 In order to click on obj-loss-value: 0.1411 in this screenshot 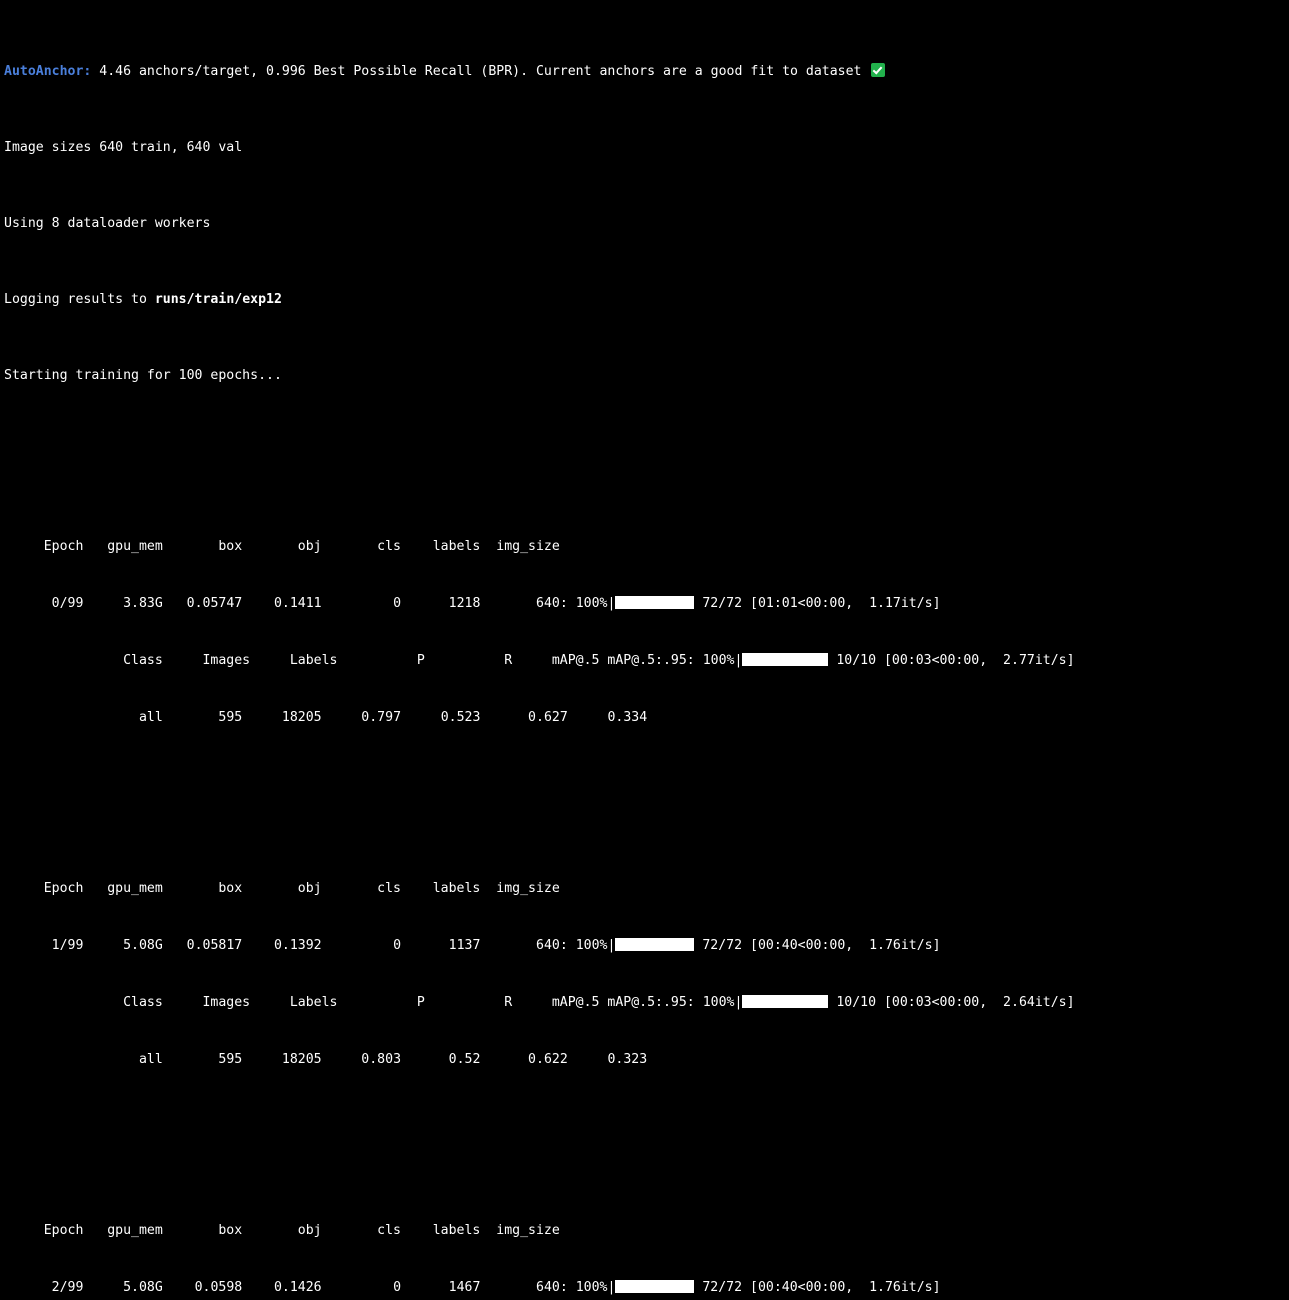, I will do `click(282, 603)`.